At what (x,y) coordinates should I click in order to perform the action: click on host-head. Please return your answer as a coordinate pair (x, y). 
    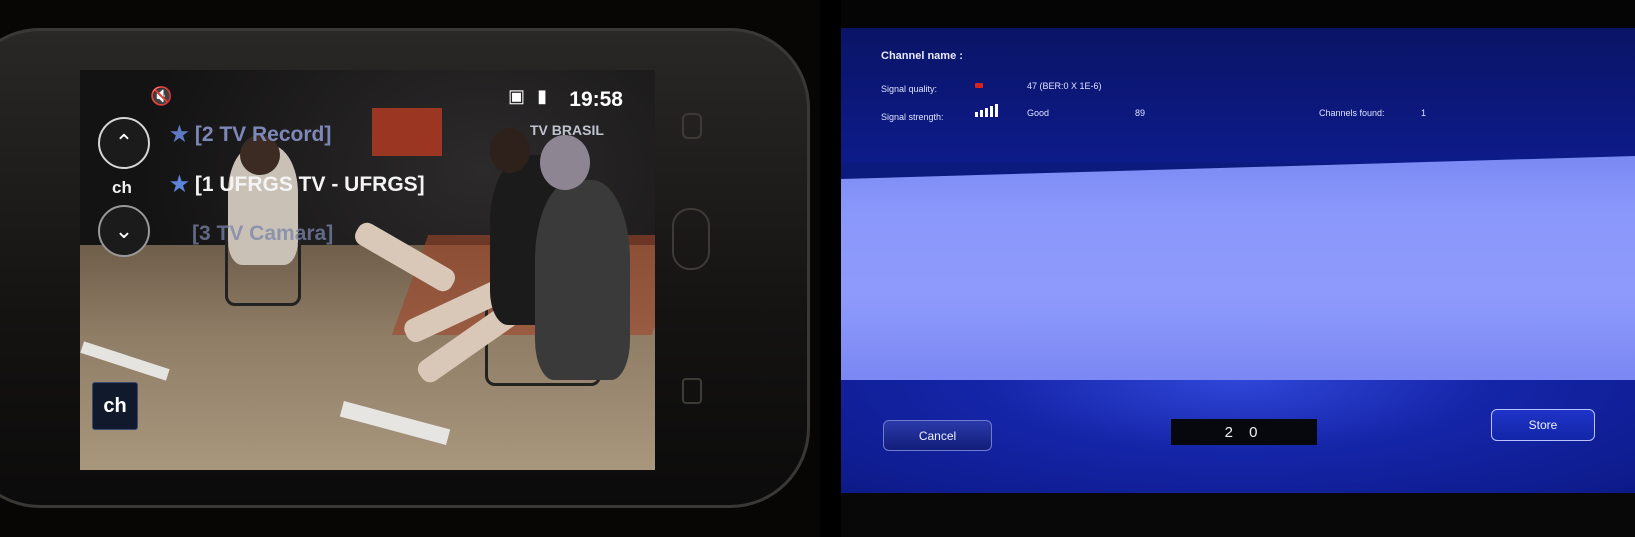
    Looking at the image, I should click on (510, 150).